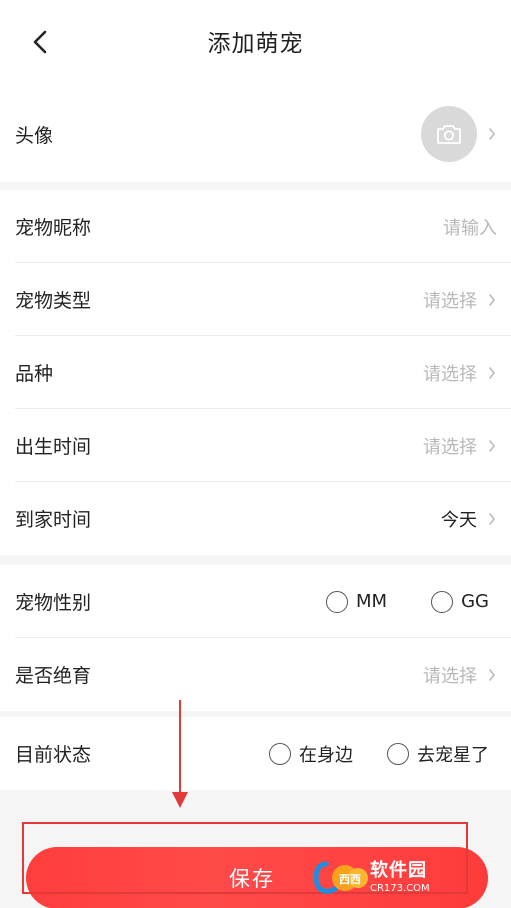  What do you see at coordinates (53, 755) in the screenshot?
I see `status-label: 目前状态` at bounding box center [53, 755].